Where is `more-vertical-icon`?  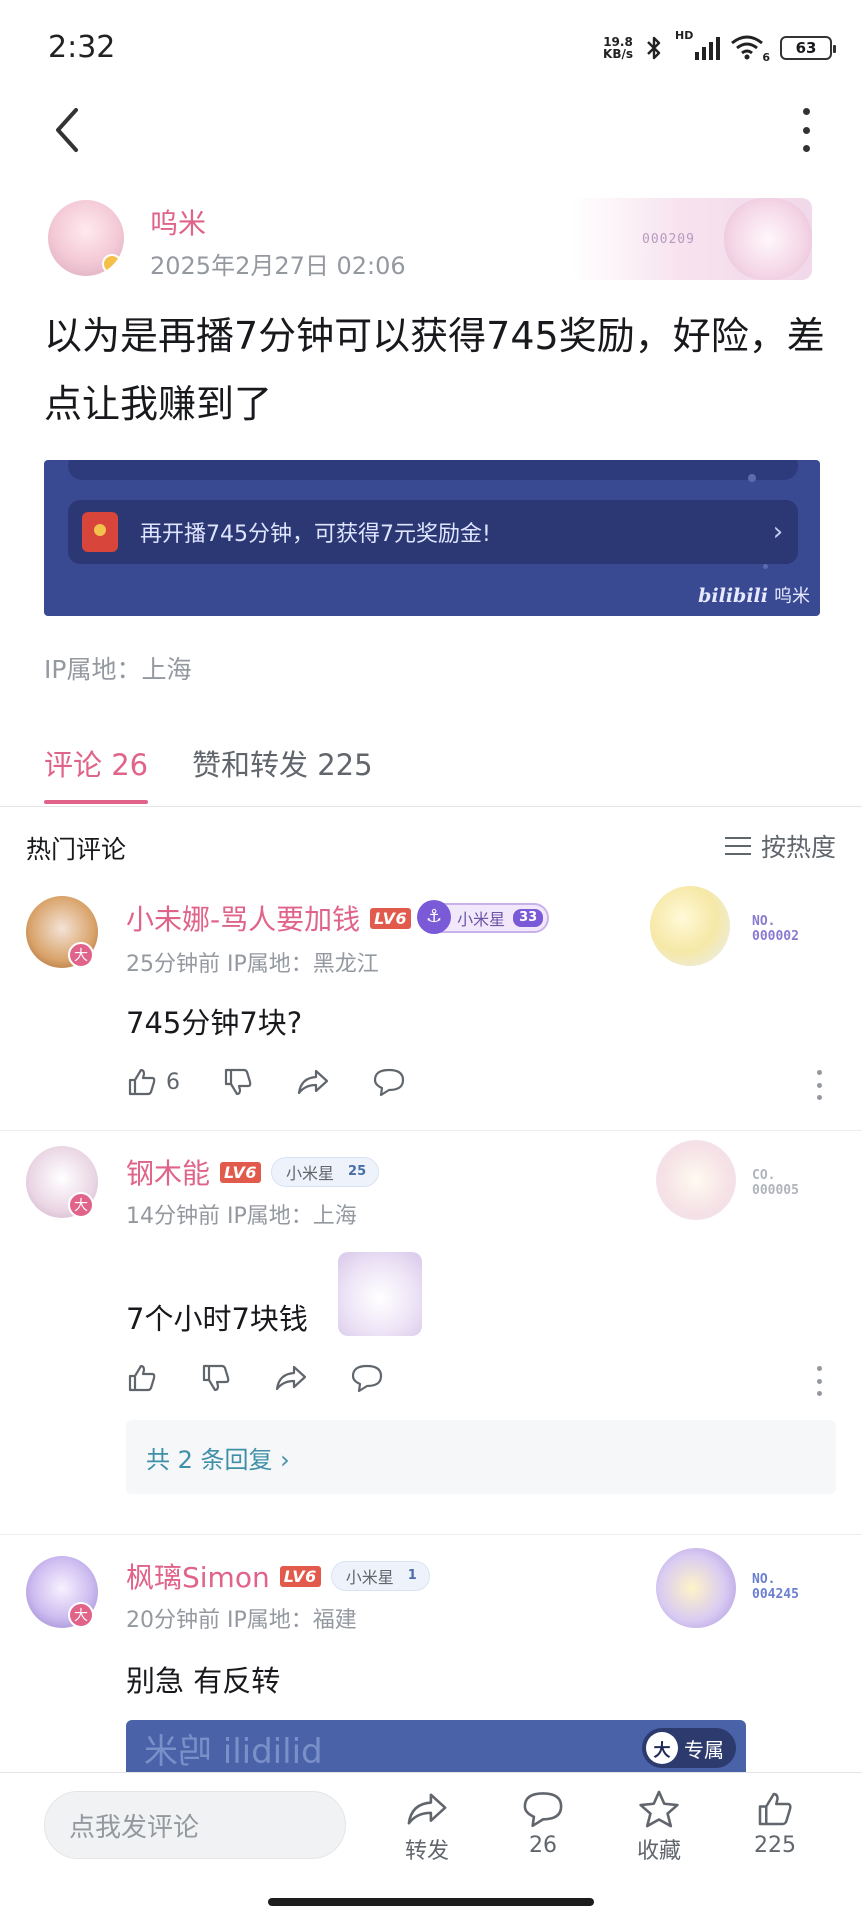
more-vertical-icon is located at coordinates (806, 111).